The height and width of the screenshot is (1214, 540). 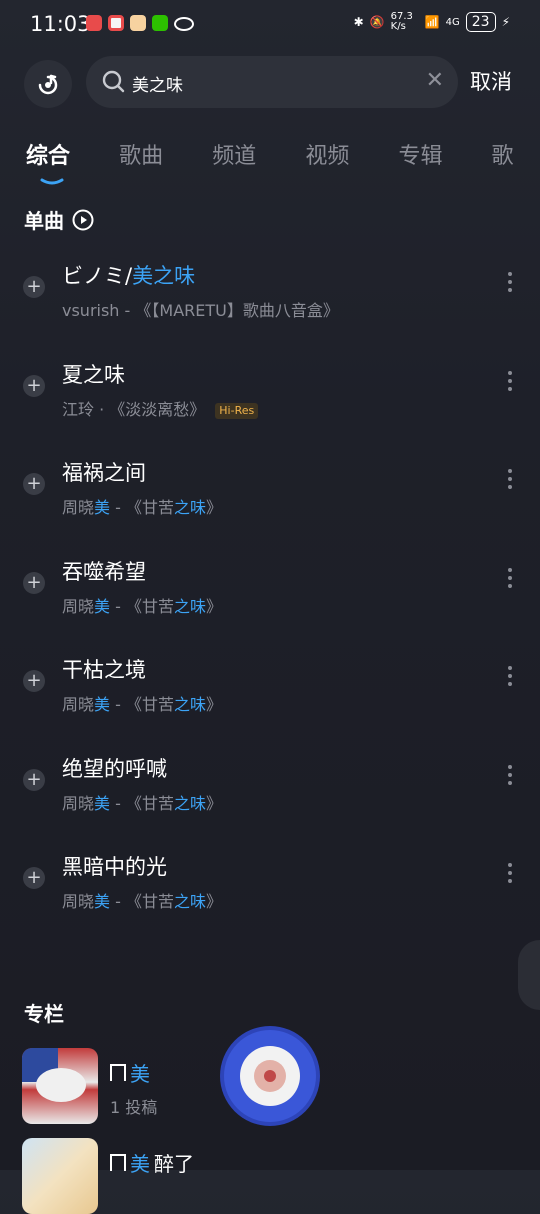 What do you see at coordinates (134, 409) in the screenshot?
I see `subtitle-text: 江玲 · 《淡淡离愁》` at bounding box center [134, 409].